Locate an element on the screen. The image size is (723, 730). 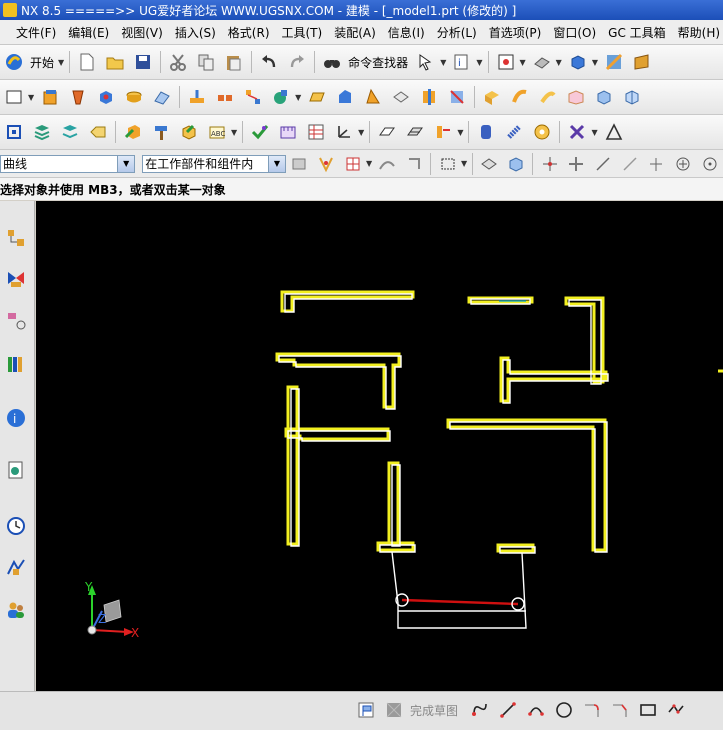
orient-dropdown-icon: ▼ is located at coordinates (595, 62).